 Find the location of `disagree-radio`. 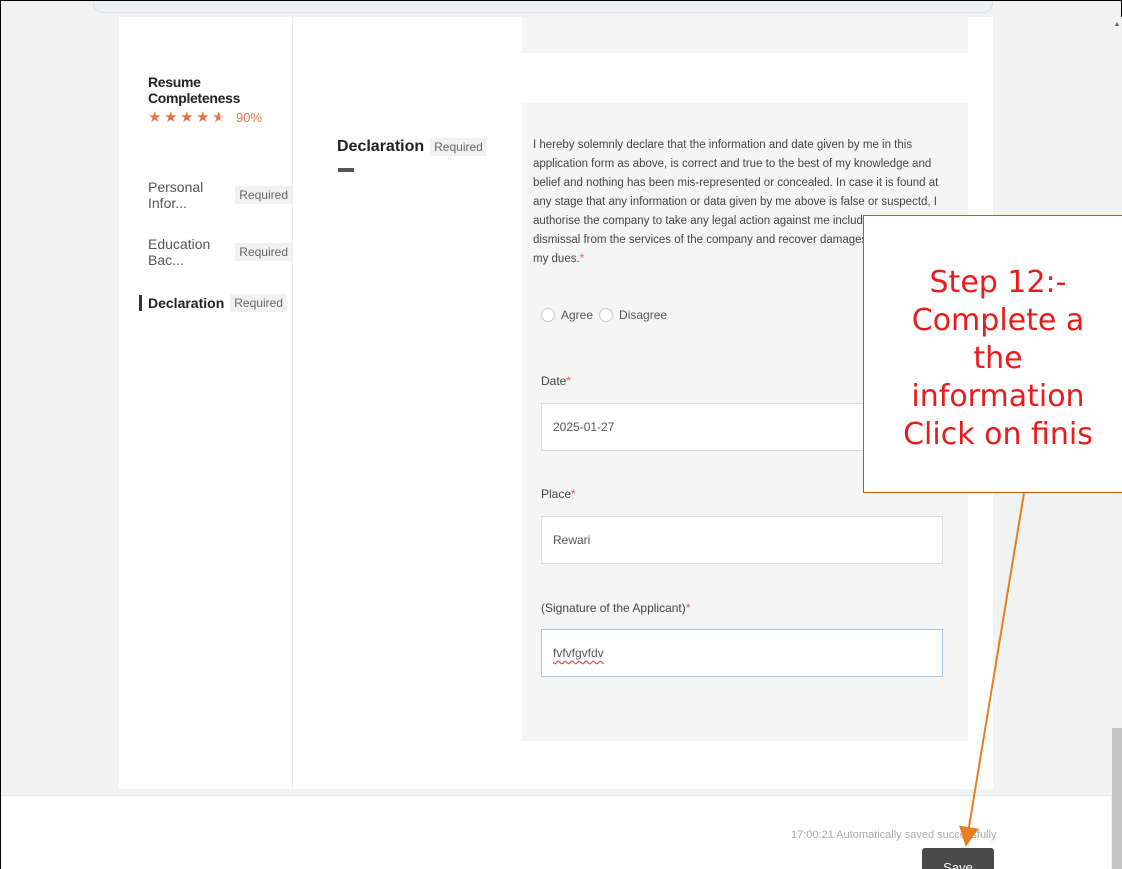

disagree-radio is located at coordinates (606, 315).